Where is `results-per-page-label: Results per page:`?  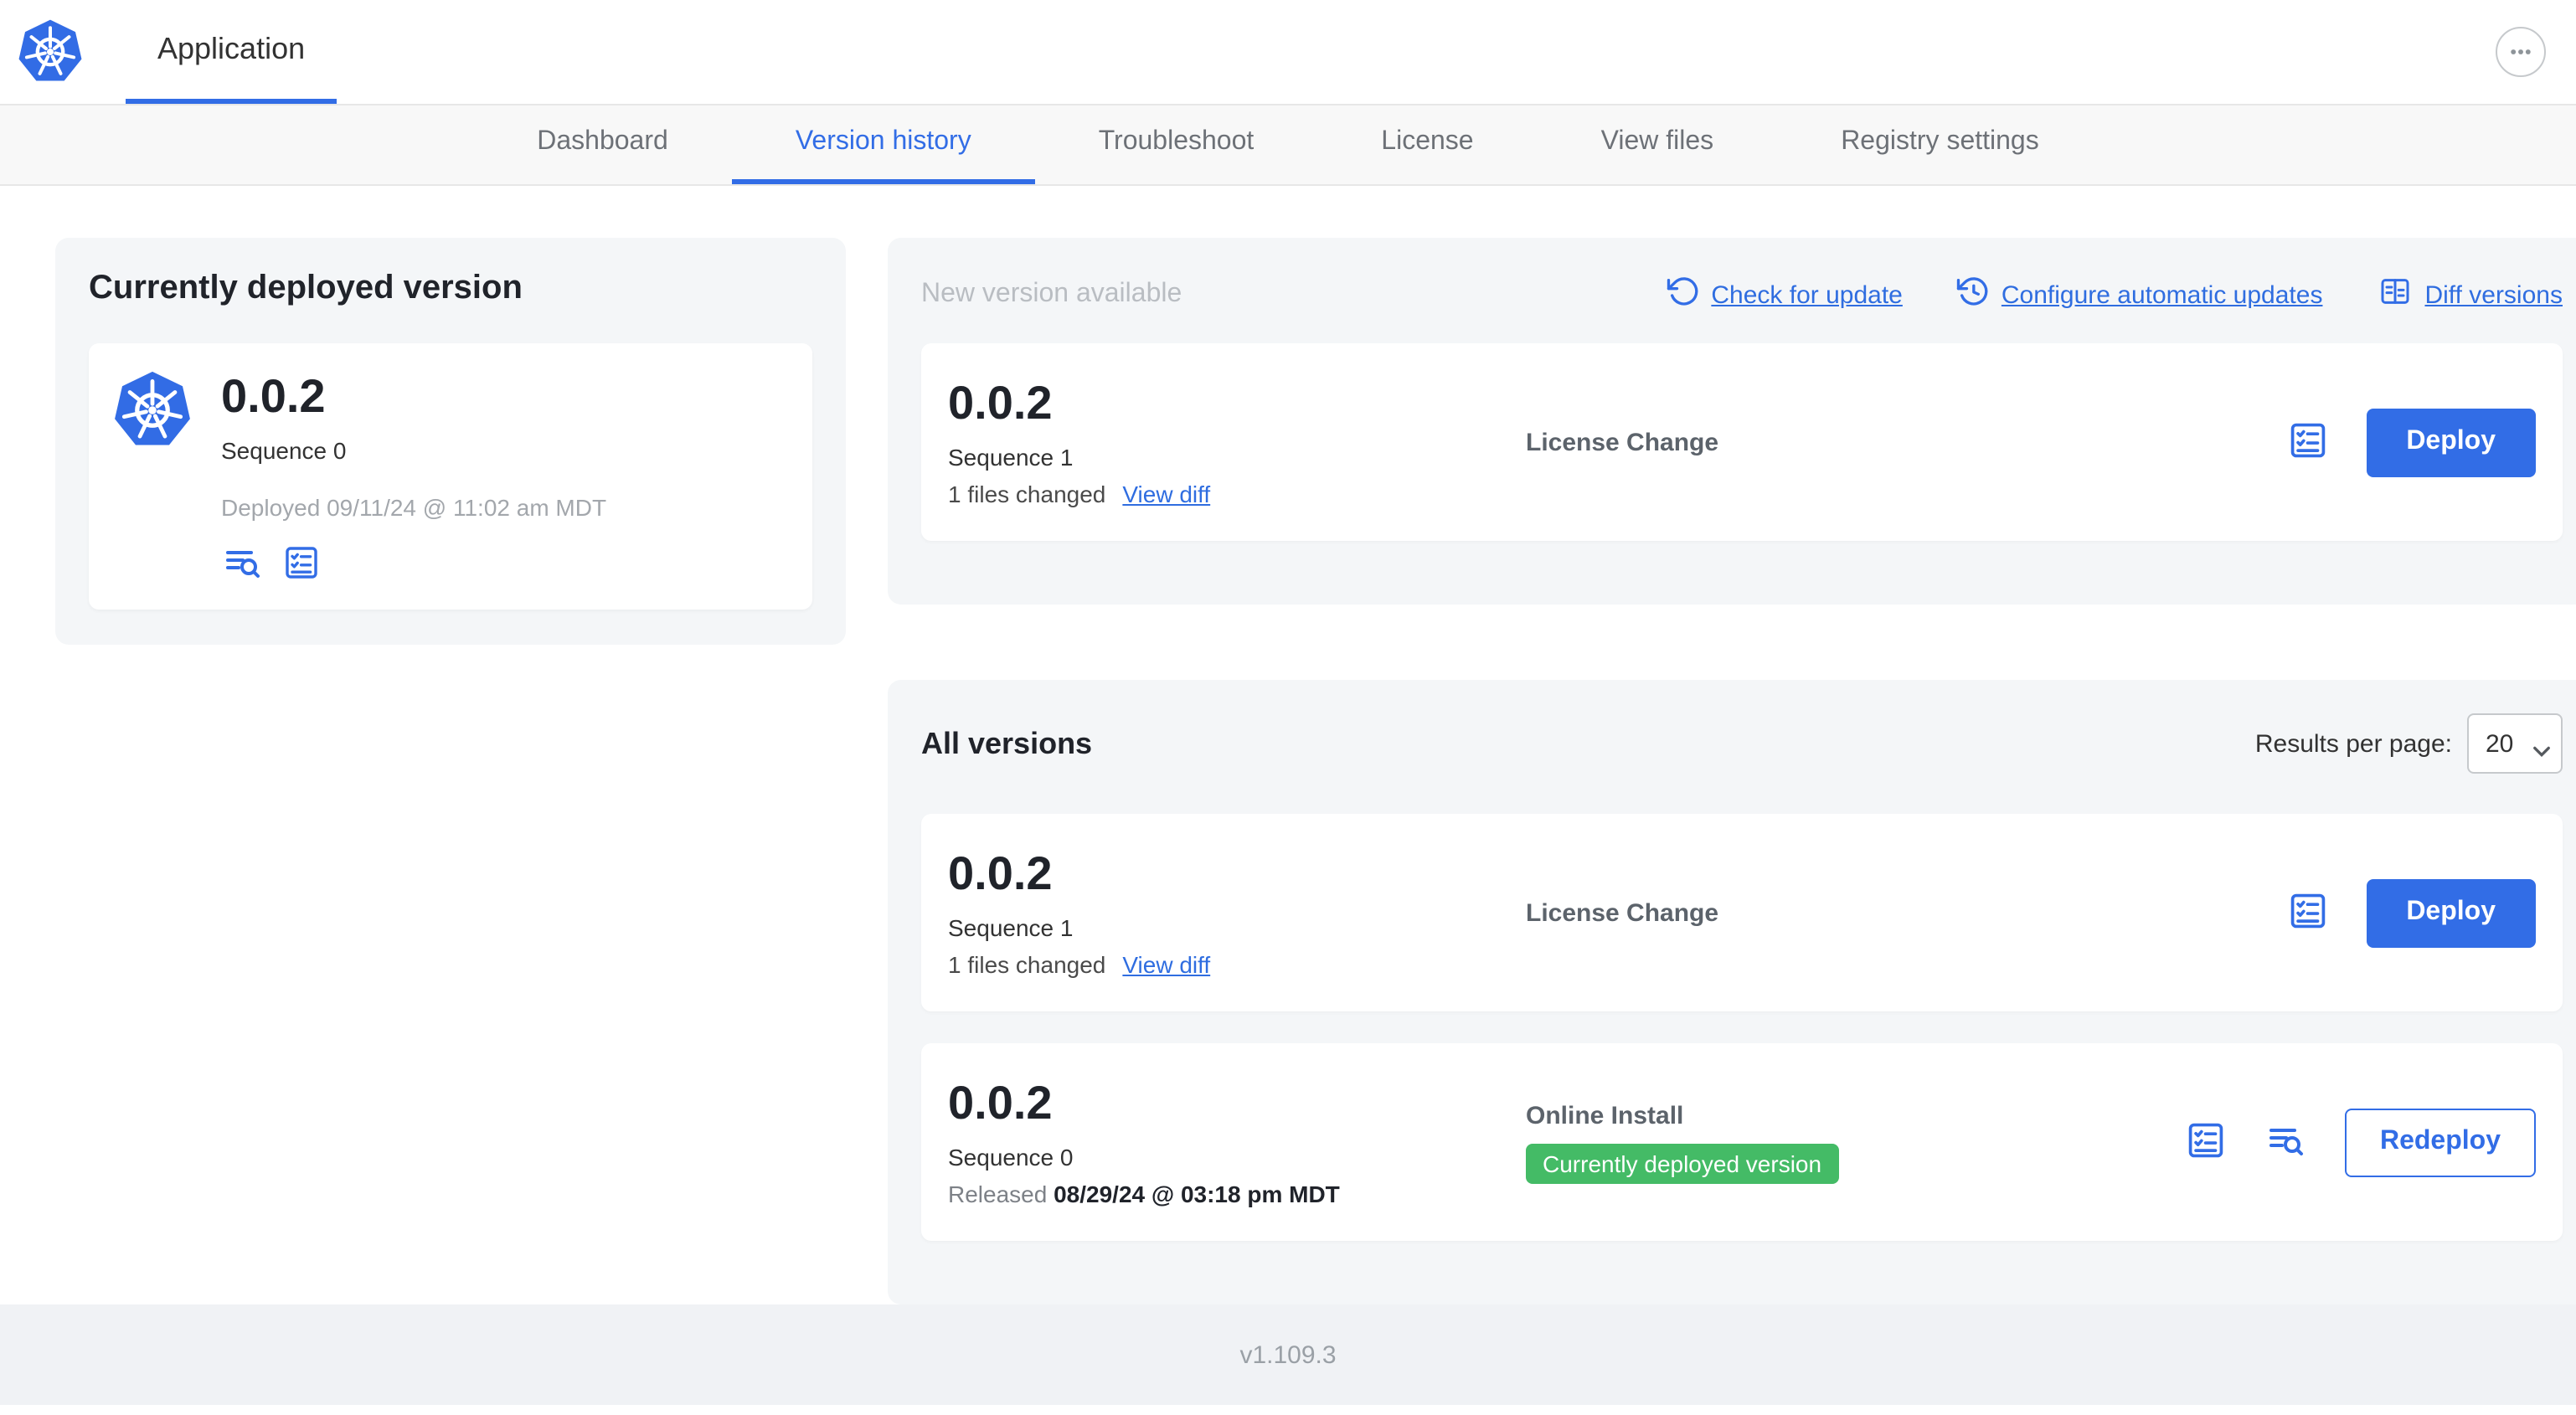
results-per-page-label: Results per page: is located at coordinates (2353, 743).